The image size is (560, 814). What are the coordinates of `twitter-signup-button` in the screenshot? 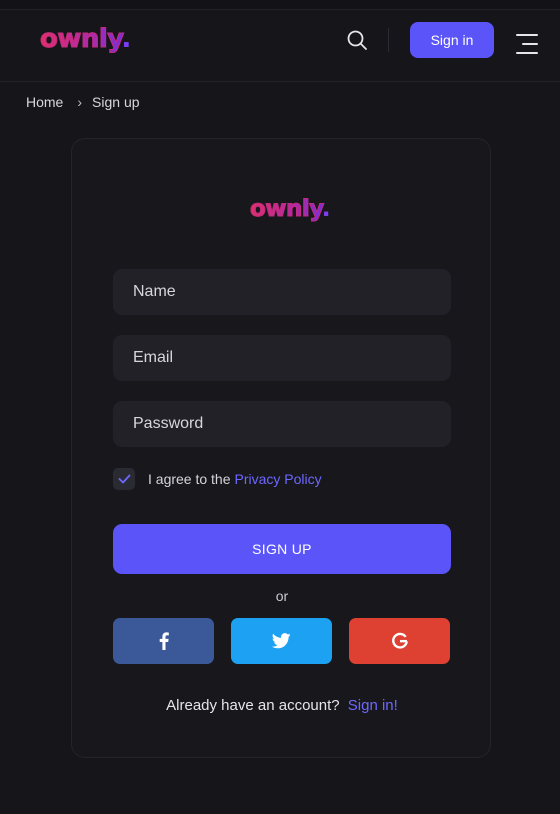 It's located at (281, 641).